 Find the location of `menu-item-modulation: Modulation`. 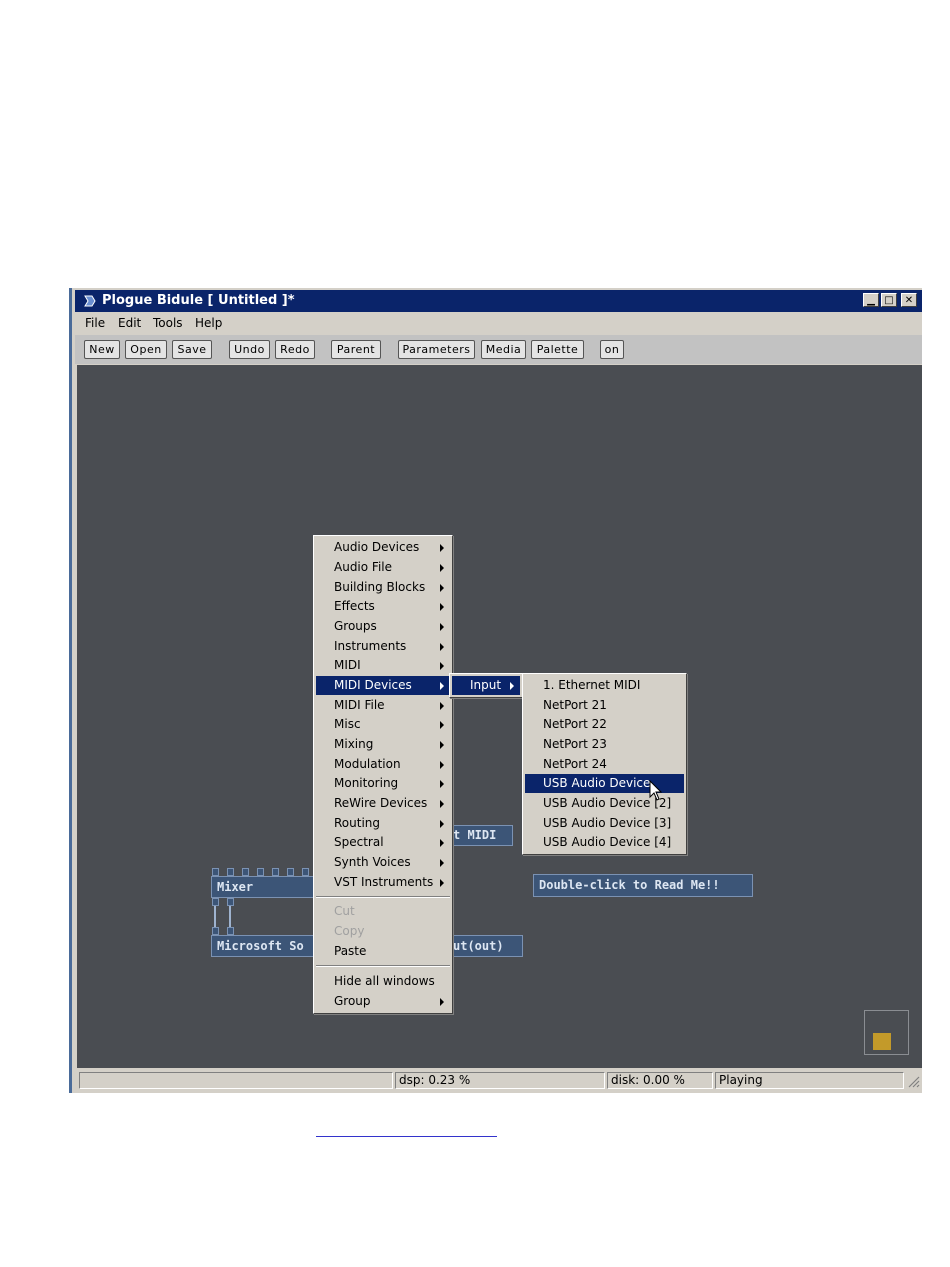

menu-item-modulation: Modulation is located at coordinates (383, 764).